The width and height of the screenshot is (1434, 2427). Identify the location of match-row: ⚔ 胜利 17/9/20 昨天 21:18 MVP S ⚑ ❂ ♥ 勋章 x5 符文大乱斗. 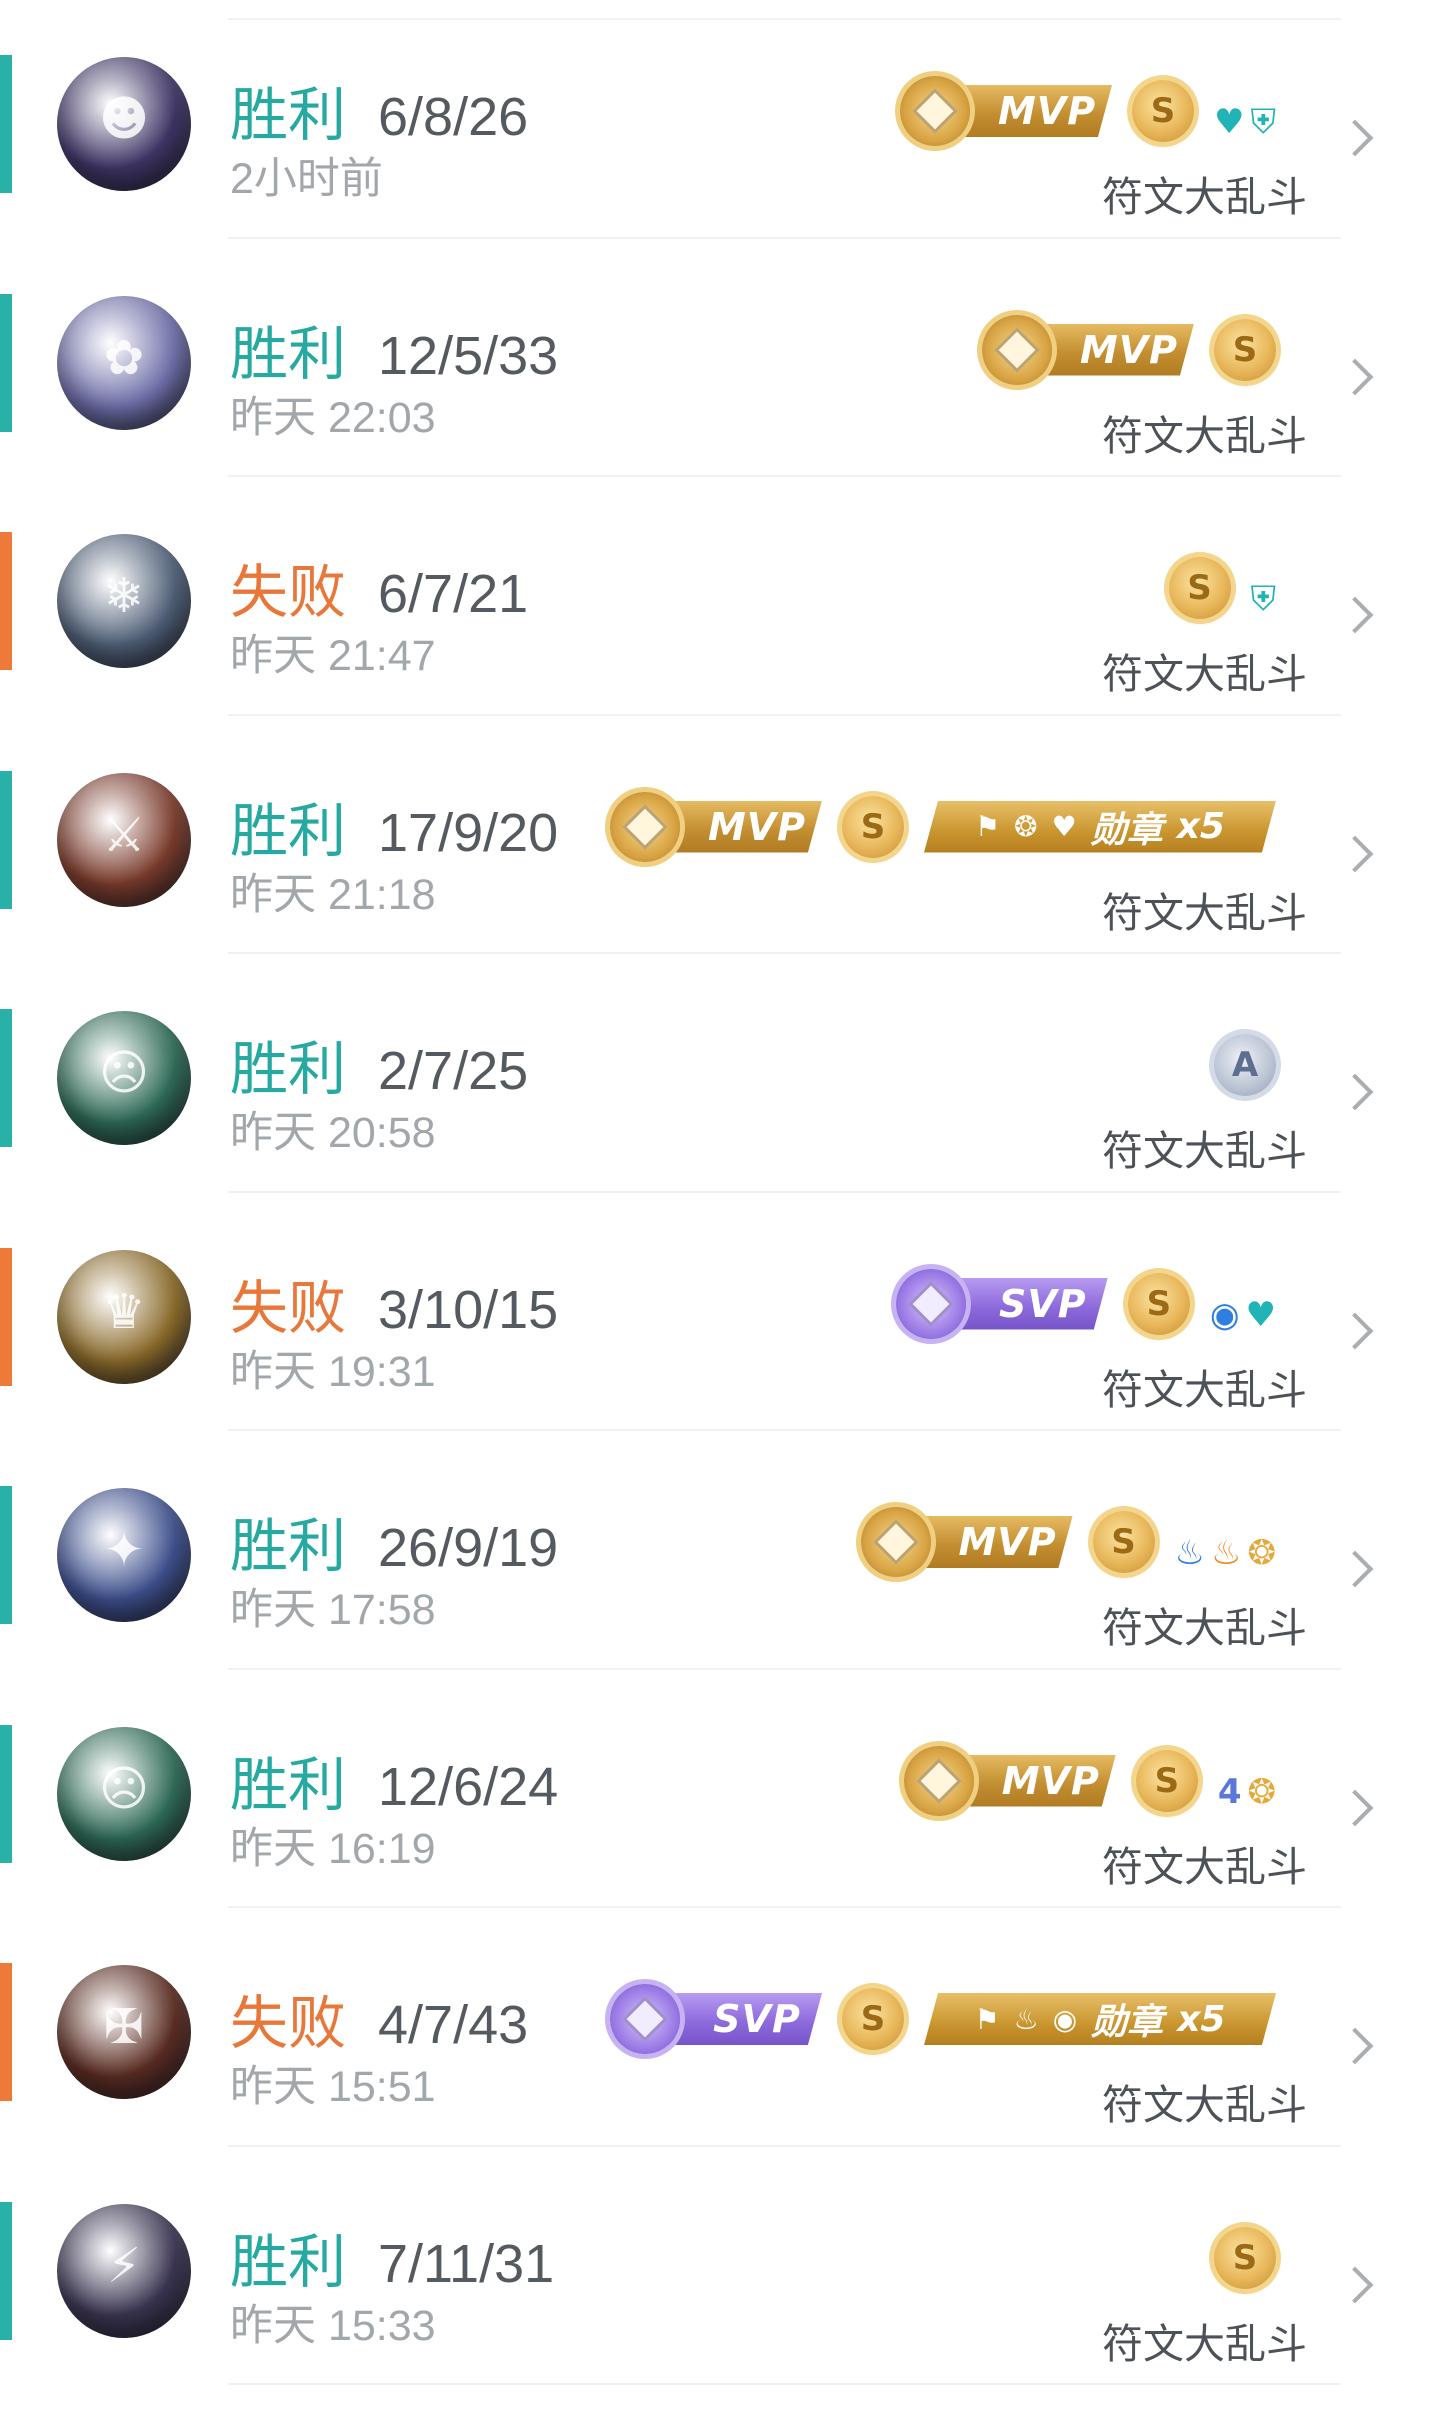
(717, 835).